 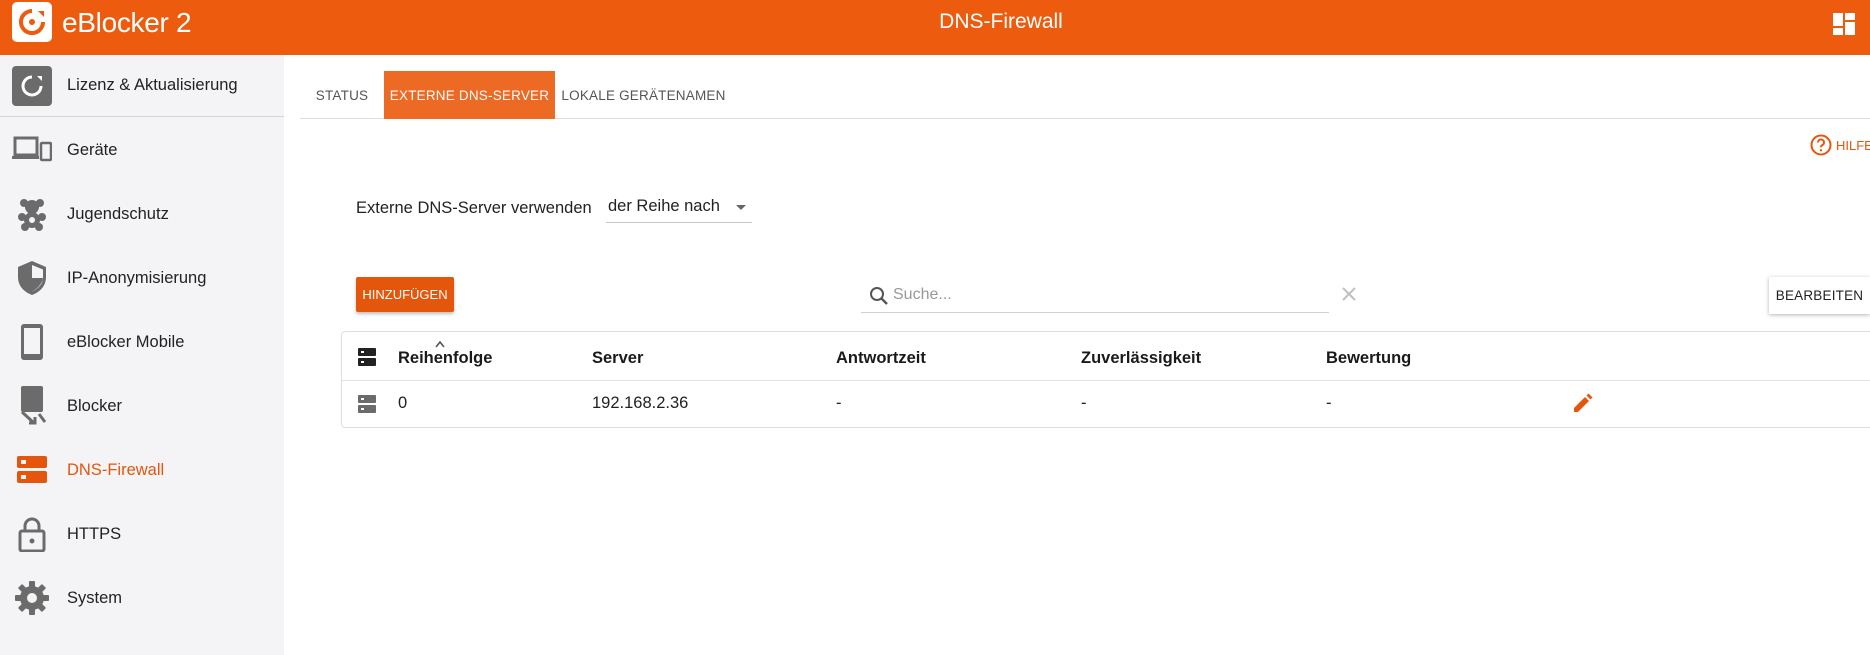 I want to click on dashboard-icon, so click(x=1844, y=24).